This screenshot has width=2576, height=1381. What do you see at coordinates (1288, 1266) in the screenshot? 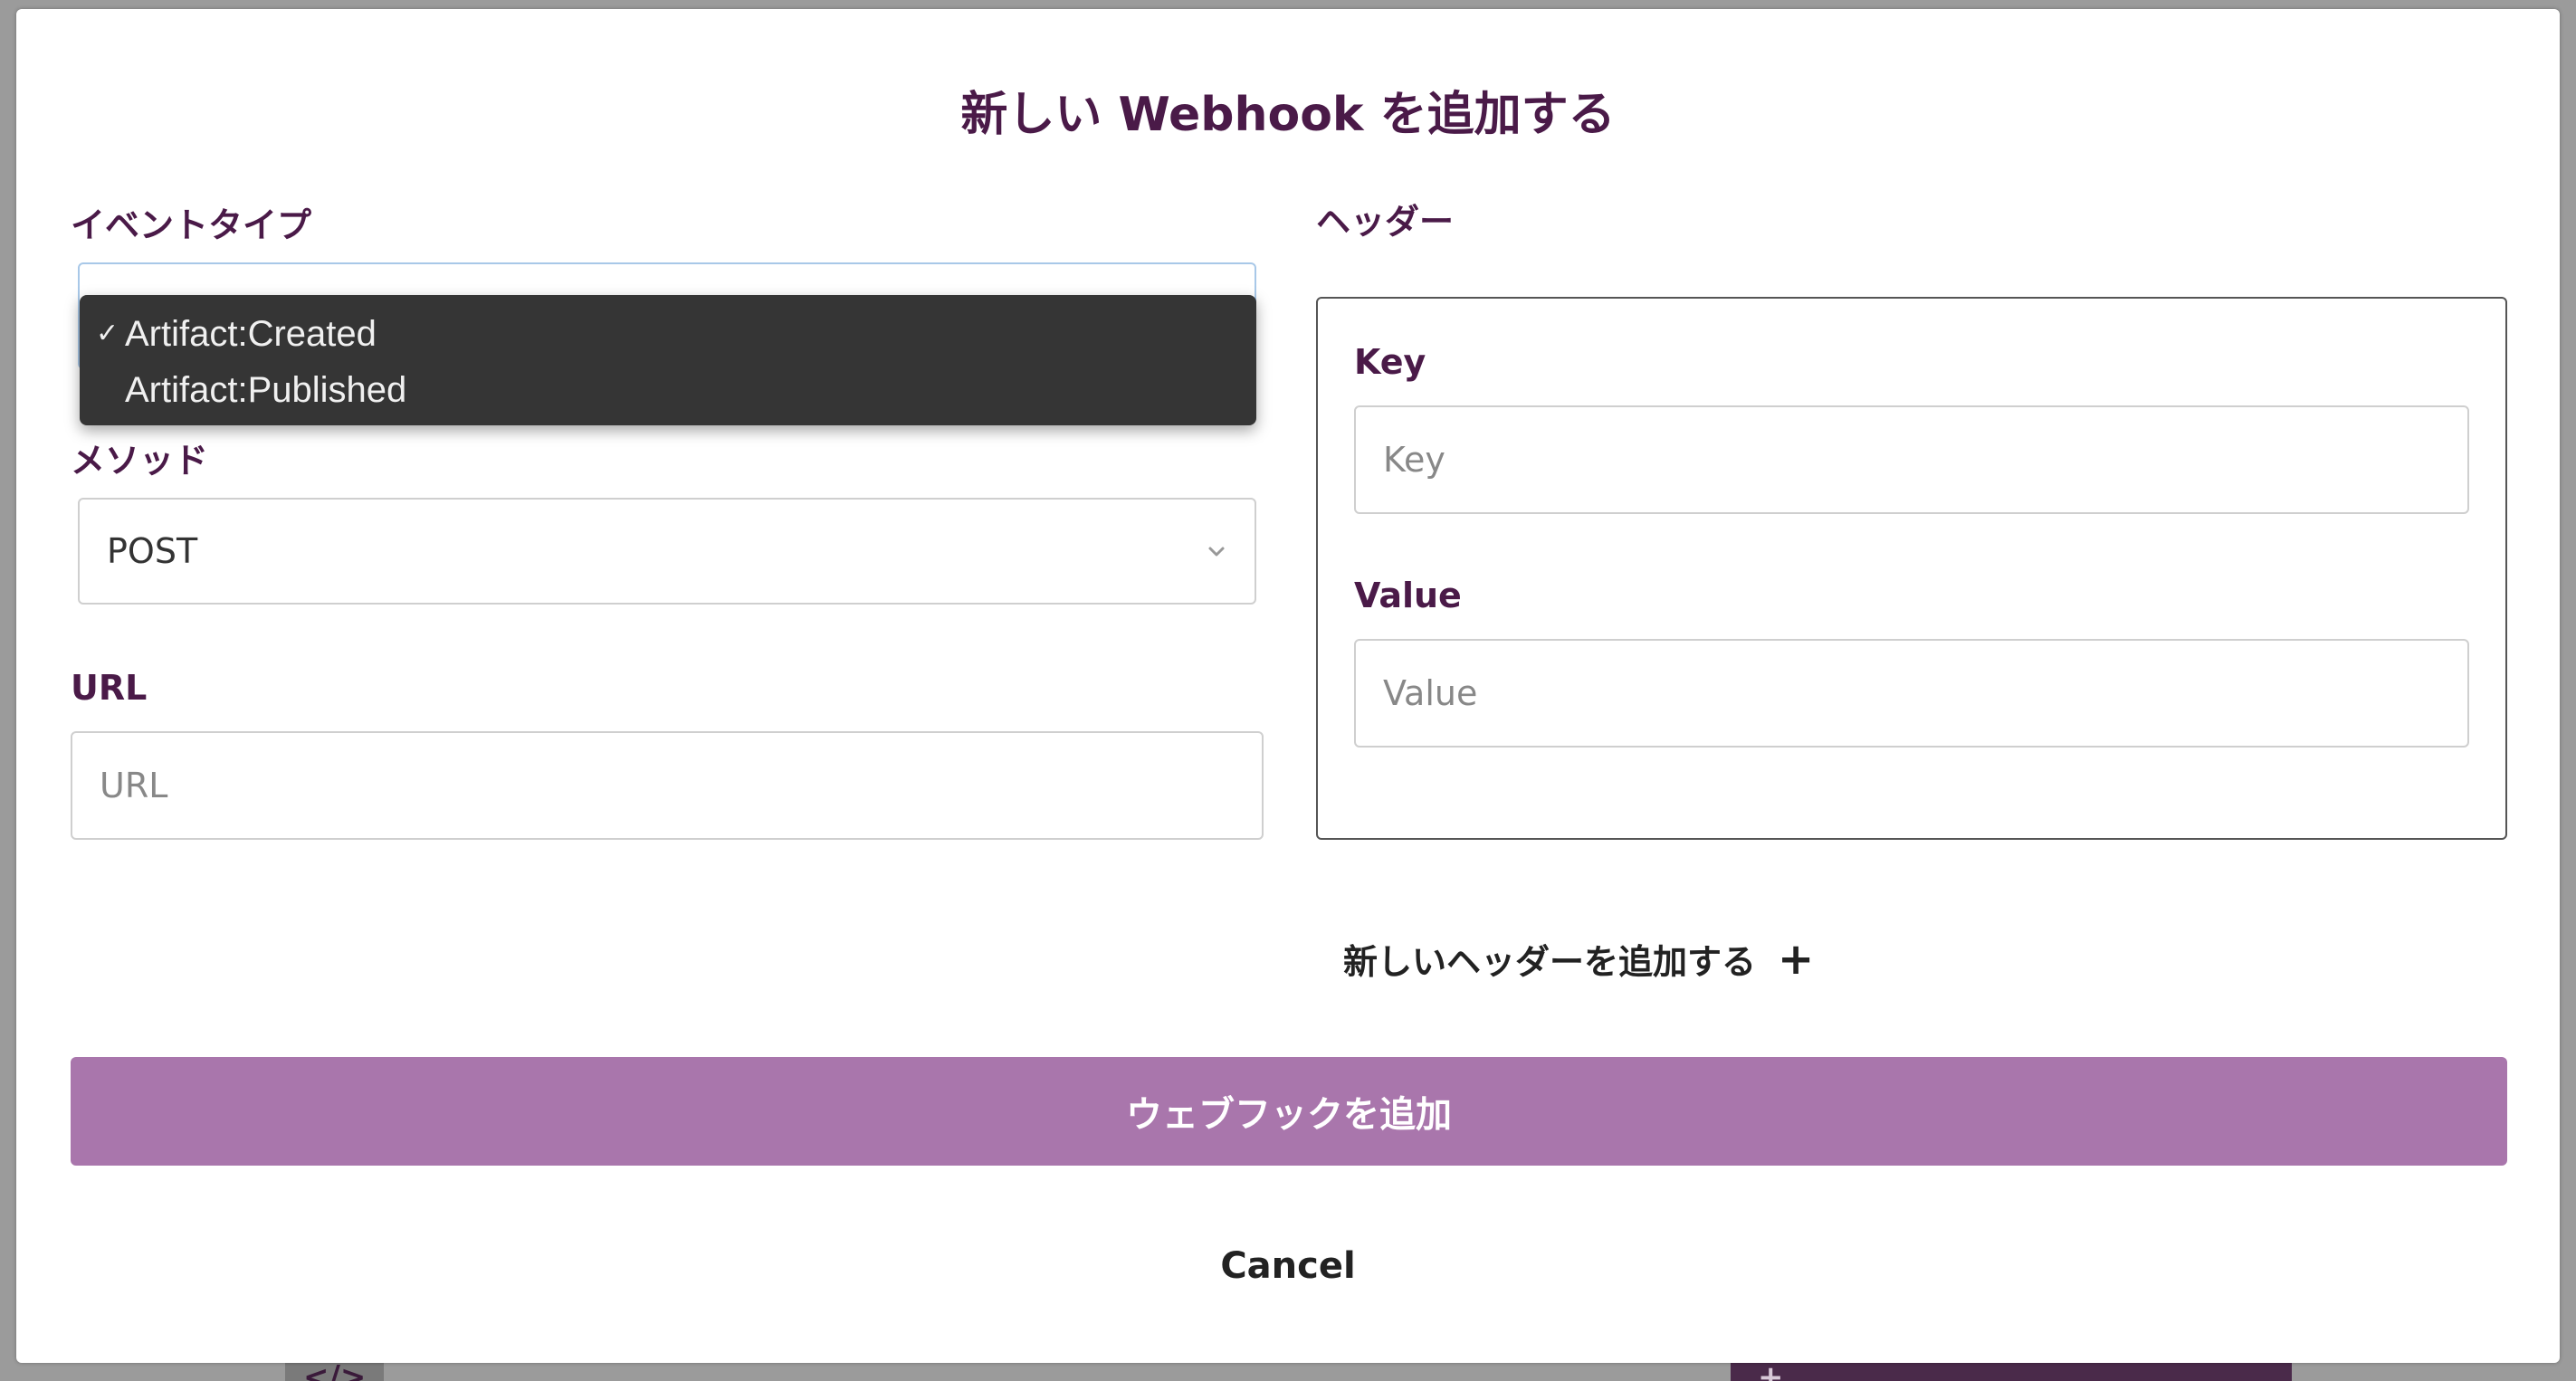
I see `cancel-button: Cancel` at bounding box center [1288, 1266].